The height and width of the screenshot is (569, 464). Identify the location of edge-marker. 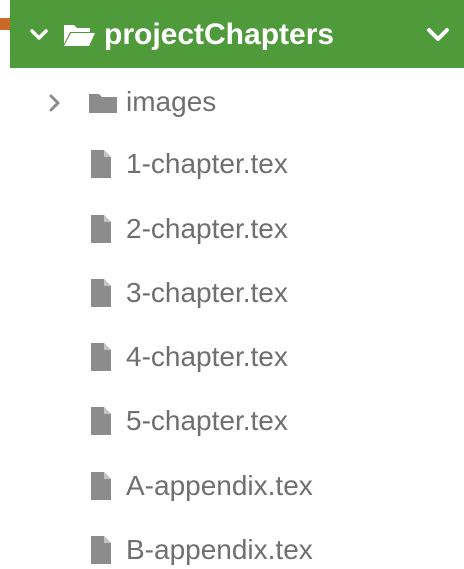
(5, 24).